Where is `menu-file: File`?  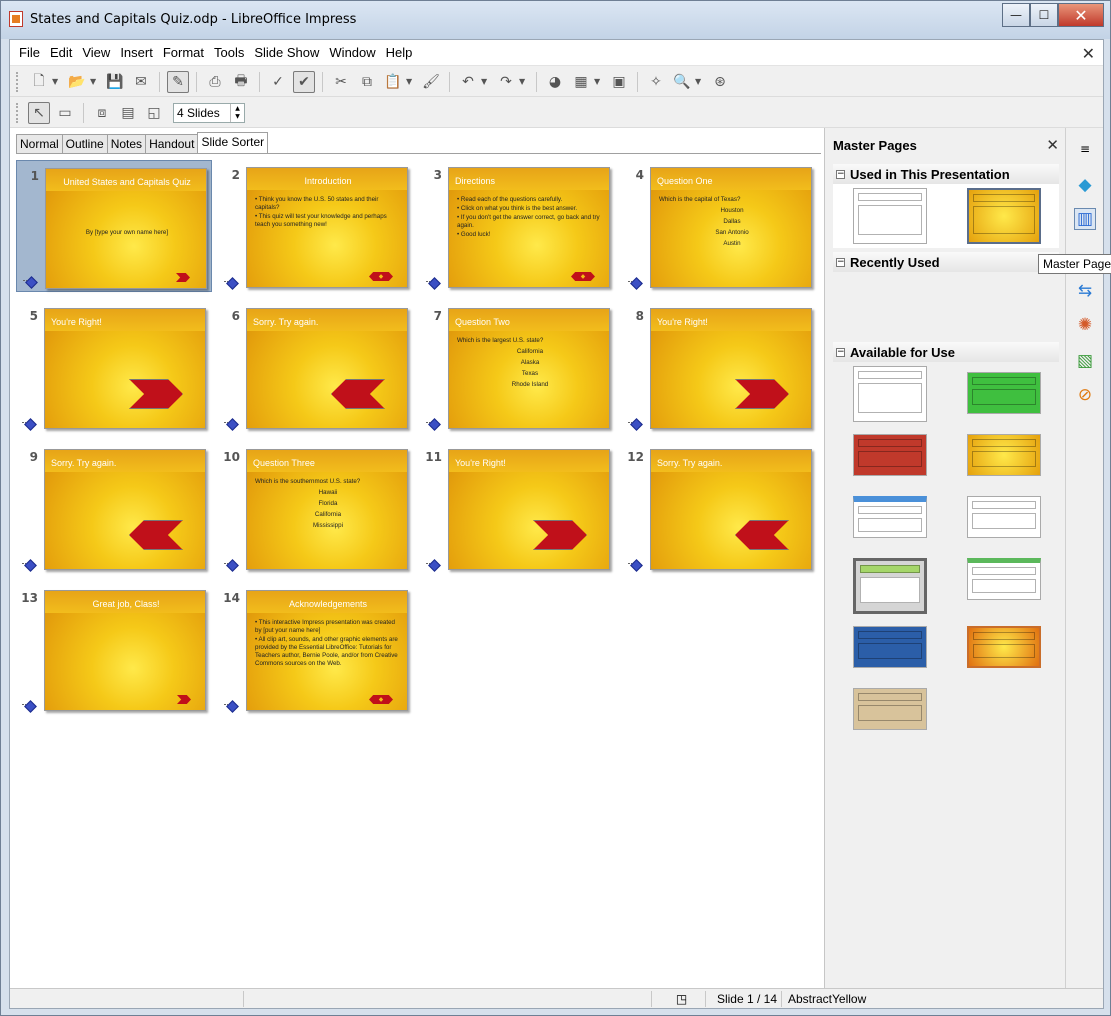 menu-file: File is located at coordinates (29, 52).